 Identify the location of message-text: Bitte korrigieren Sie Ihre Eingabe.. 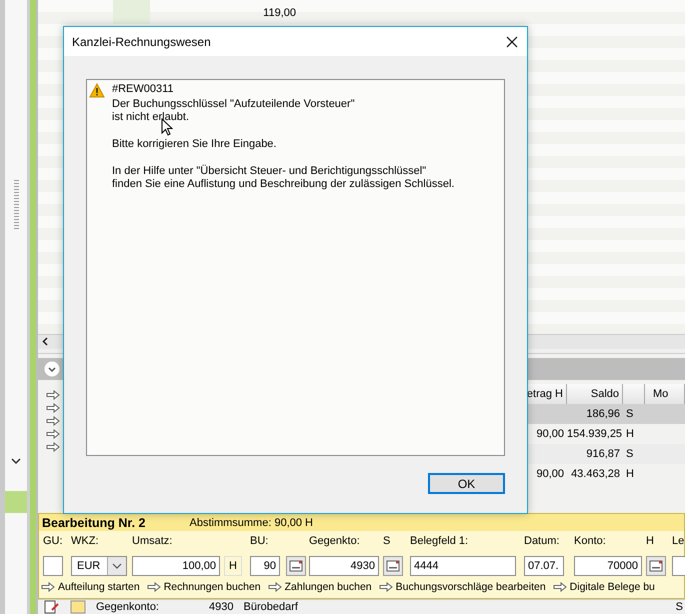
(195, 144).